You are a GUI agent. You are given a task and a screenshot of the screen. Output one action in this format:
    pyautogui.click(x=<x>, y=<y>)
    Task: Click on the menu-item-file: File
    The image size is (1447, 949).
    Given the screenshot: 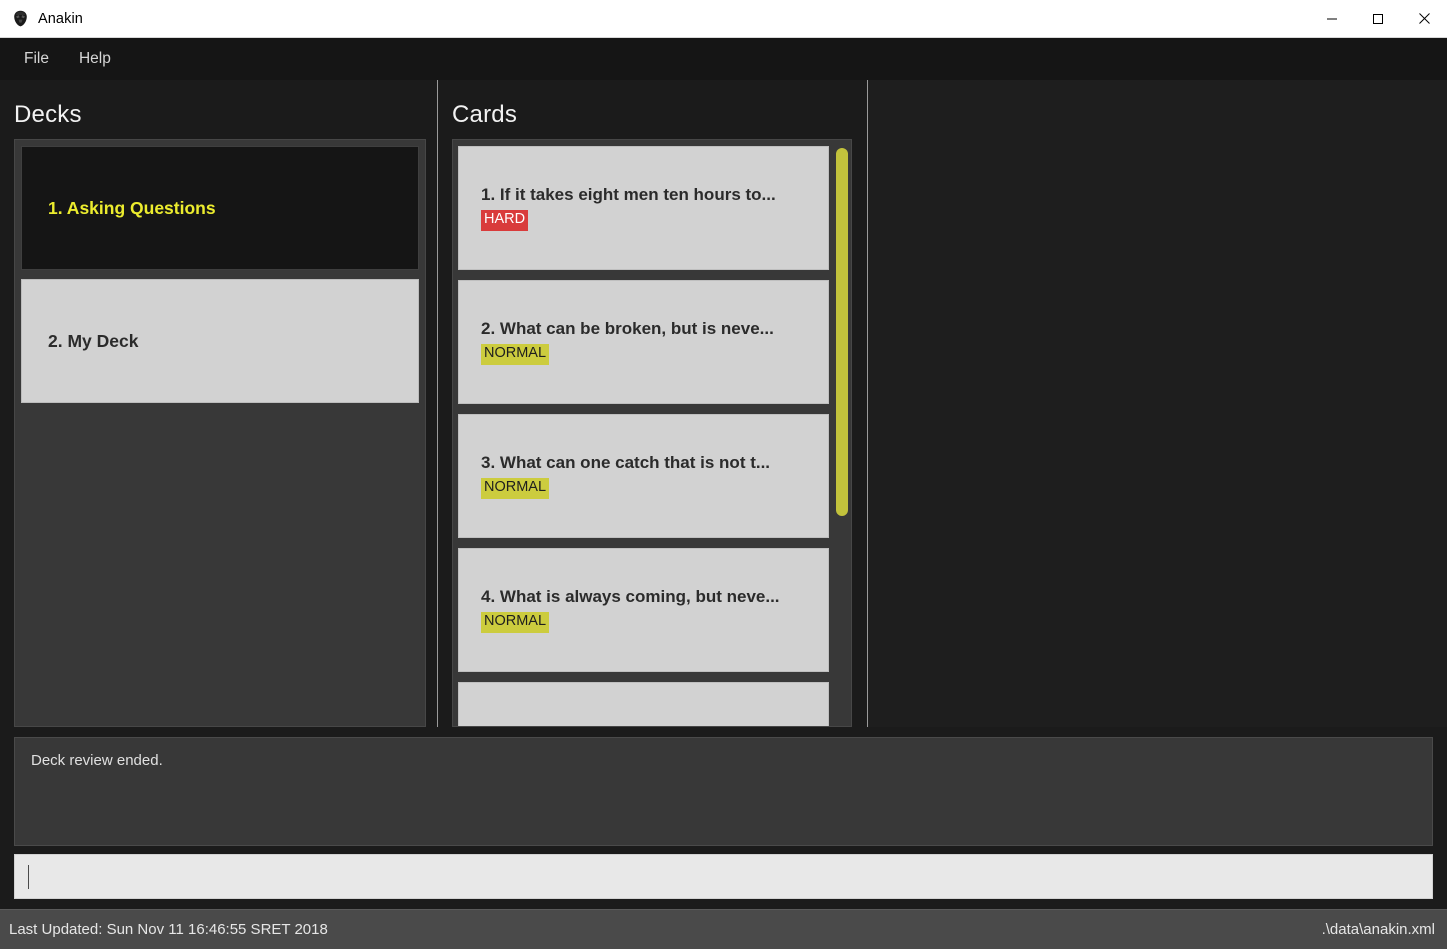 What is the action you would take?
    pyautogui.click(x=36, y=59)
    